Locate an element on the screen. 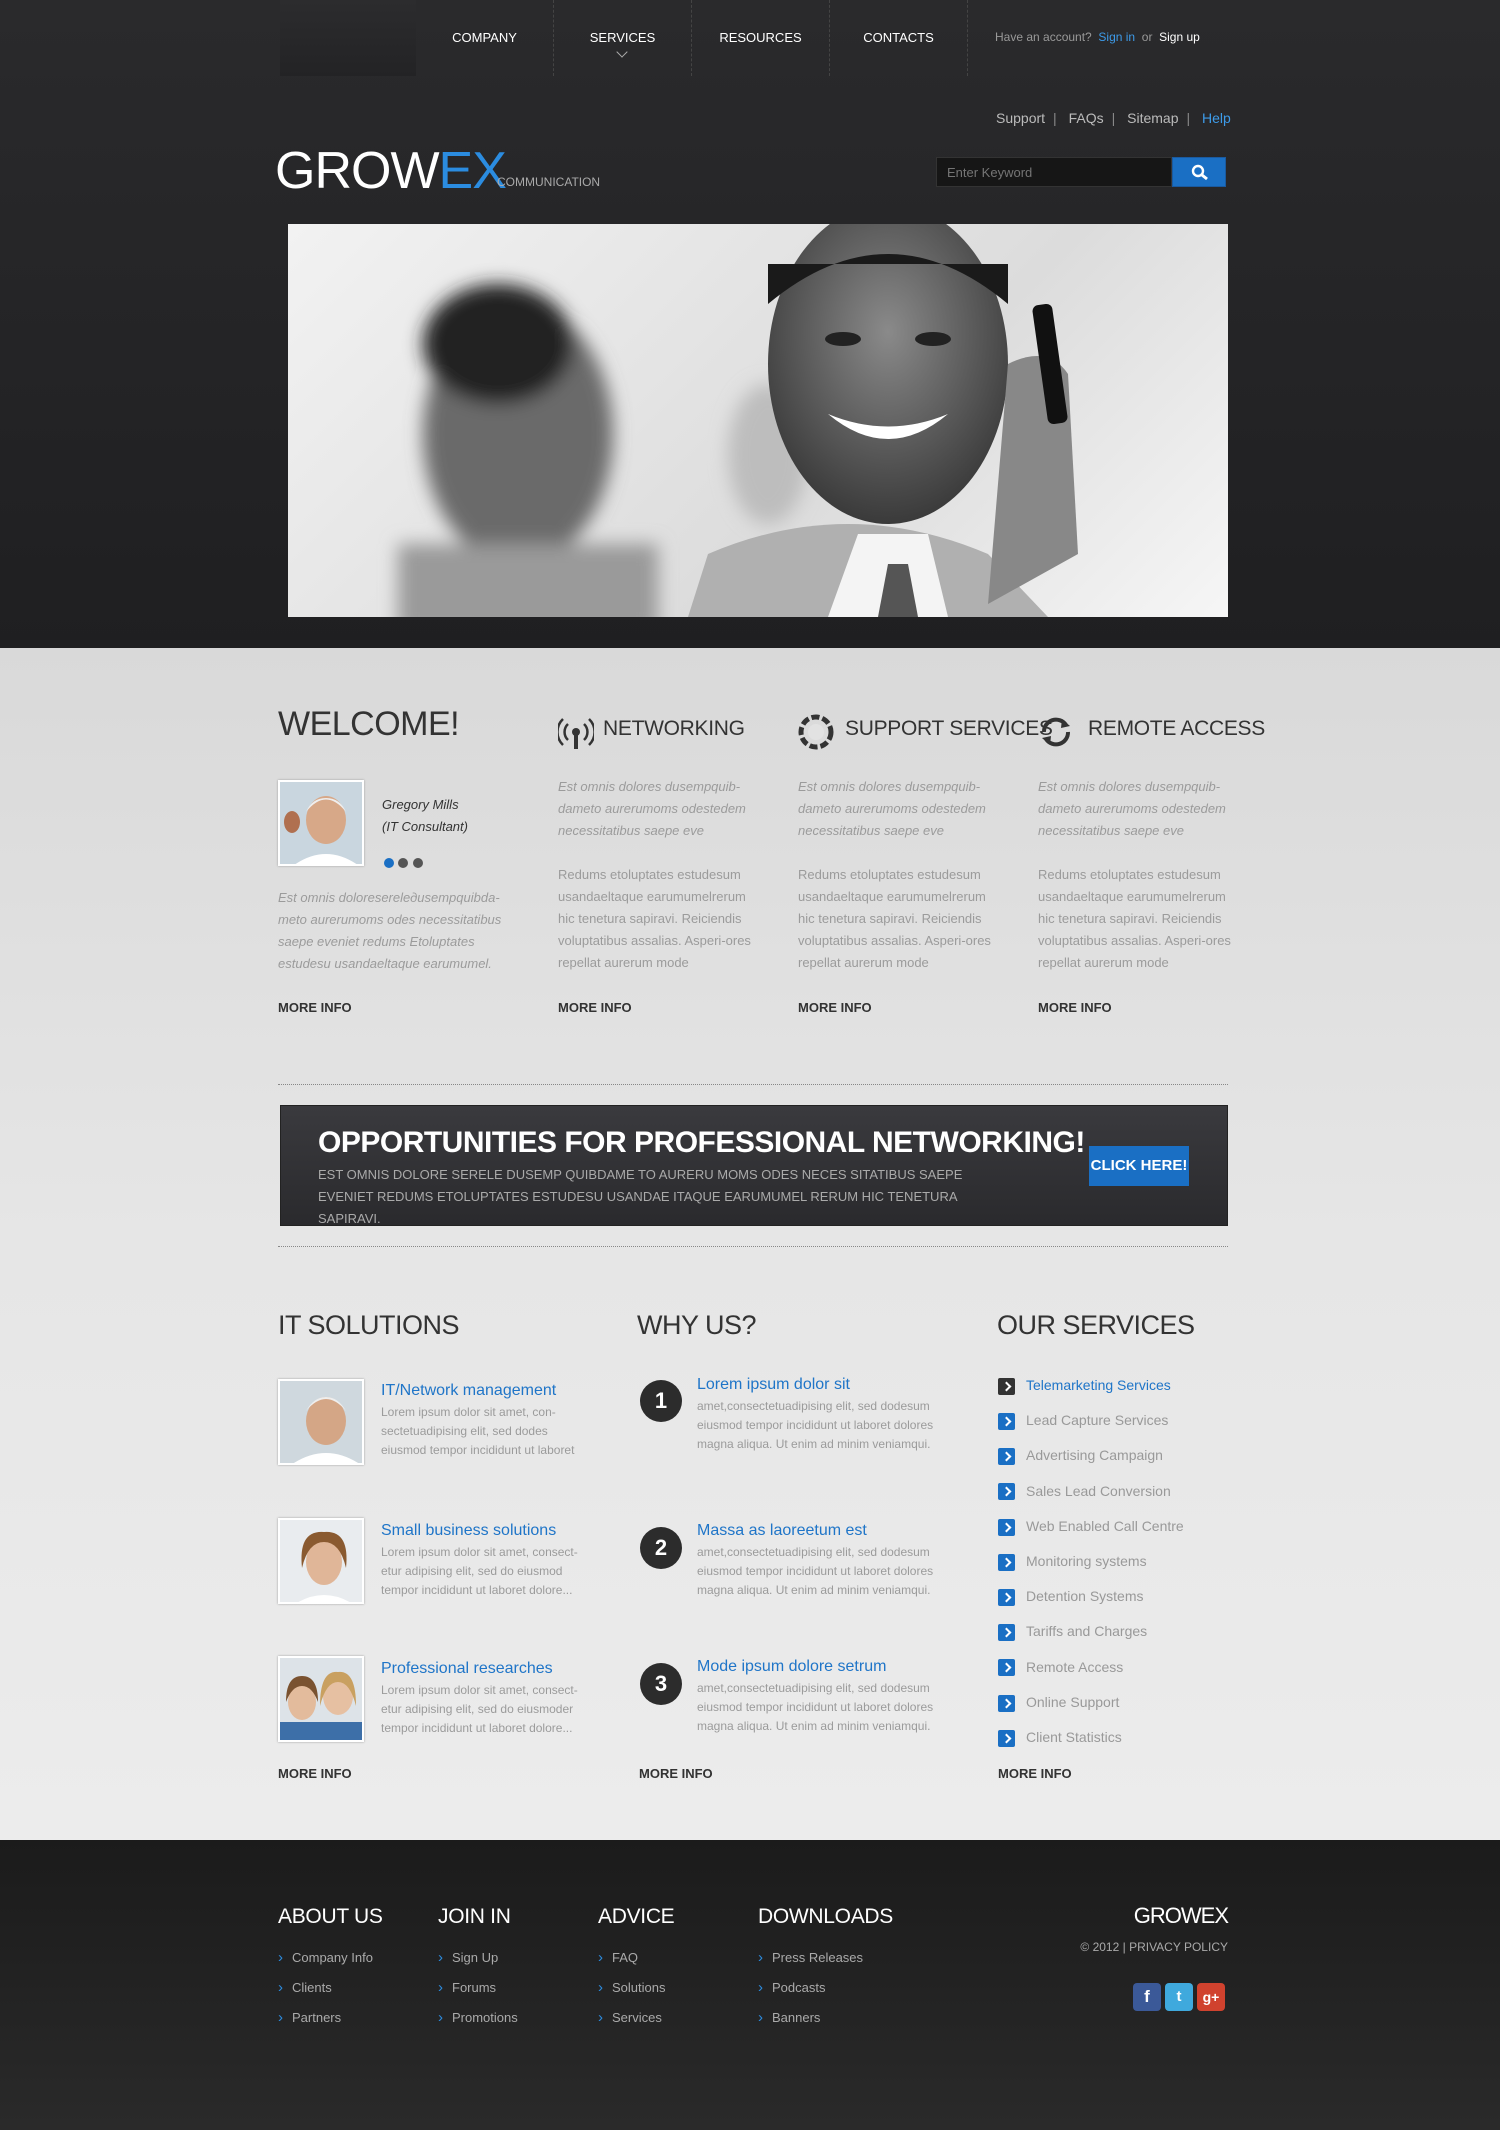  brand-logo: GROWEX is located at coordinates (391, 171).